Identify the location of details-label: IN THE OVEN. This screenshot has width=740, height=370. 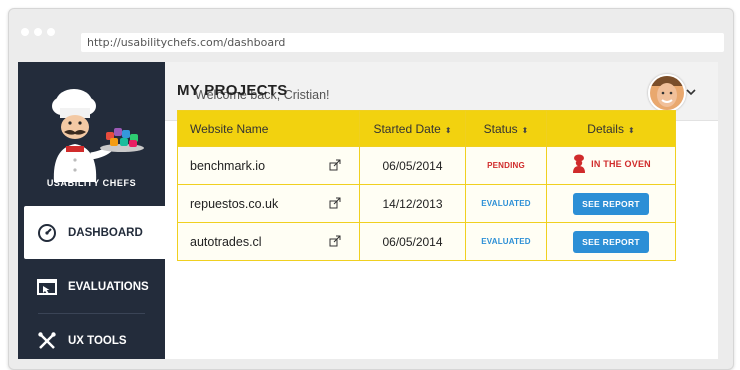
(621, 164).